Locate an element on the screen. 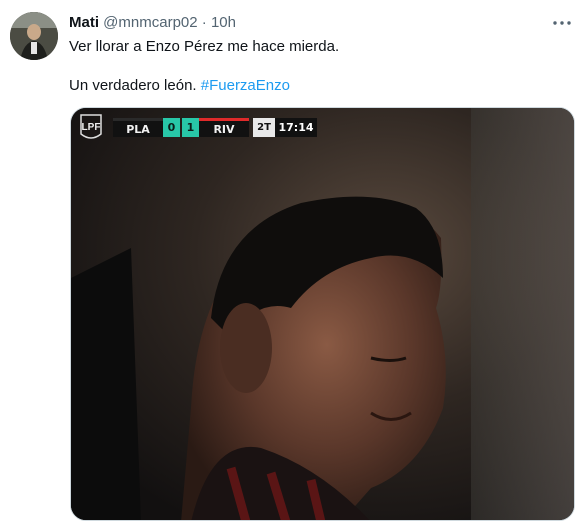 The image size is (585, 526). tweet-text-line-2: Un verdadero león. #FuerzaEnzo is located at coordinates (179, 86).